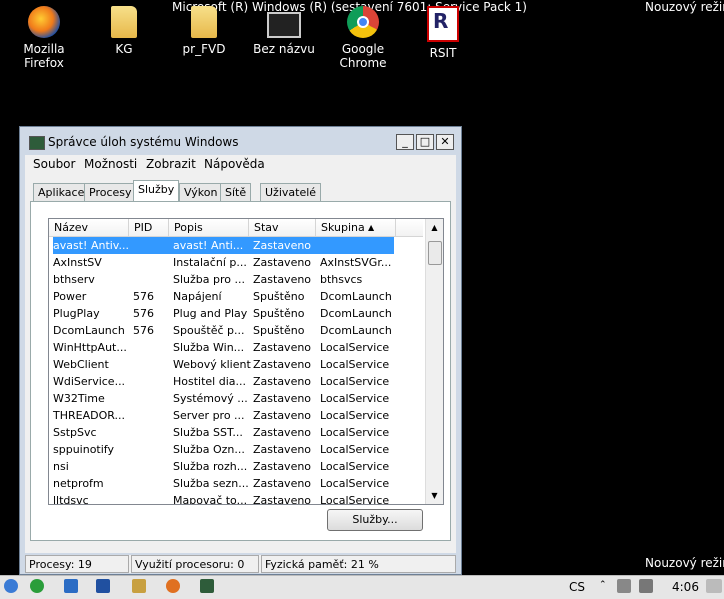 The height and width of the screenshot is (599, 724). What do you see at coordinates (89, 227) in the screenshot?
I see `column-header-name: Název` at bounding box center [89, 227].